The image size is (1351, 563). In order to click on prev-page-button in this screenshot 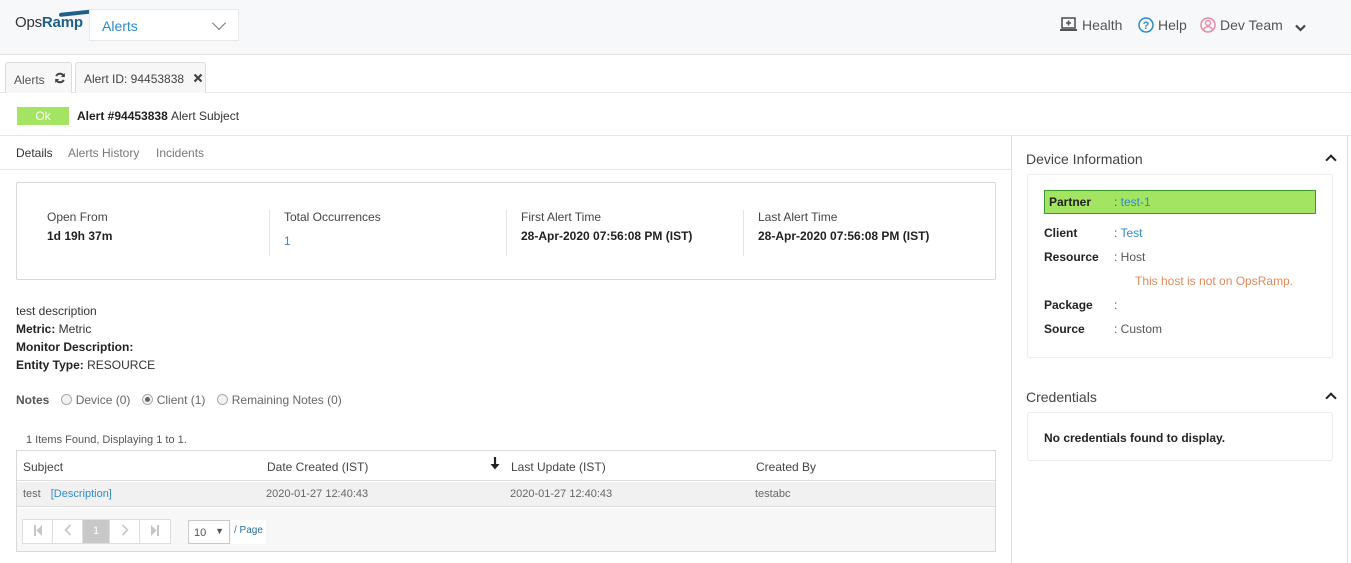, I will do `click(68, 531)`.